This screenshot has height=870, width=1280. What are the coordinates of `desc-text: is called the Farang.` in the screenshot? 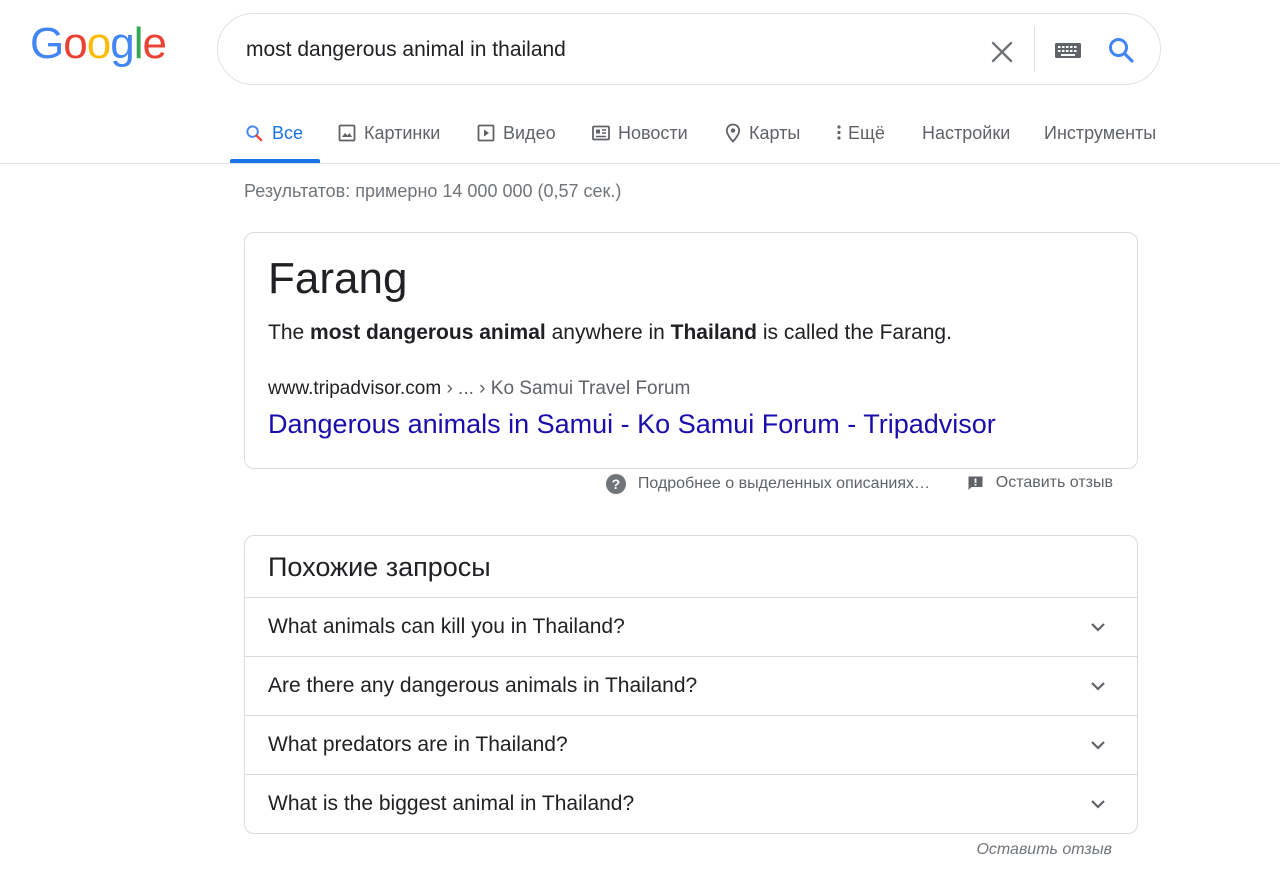 It's located at (854, 332).